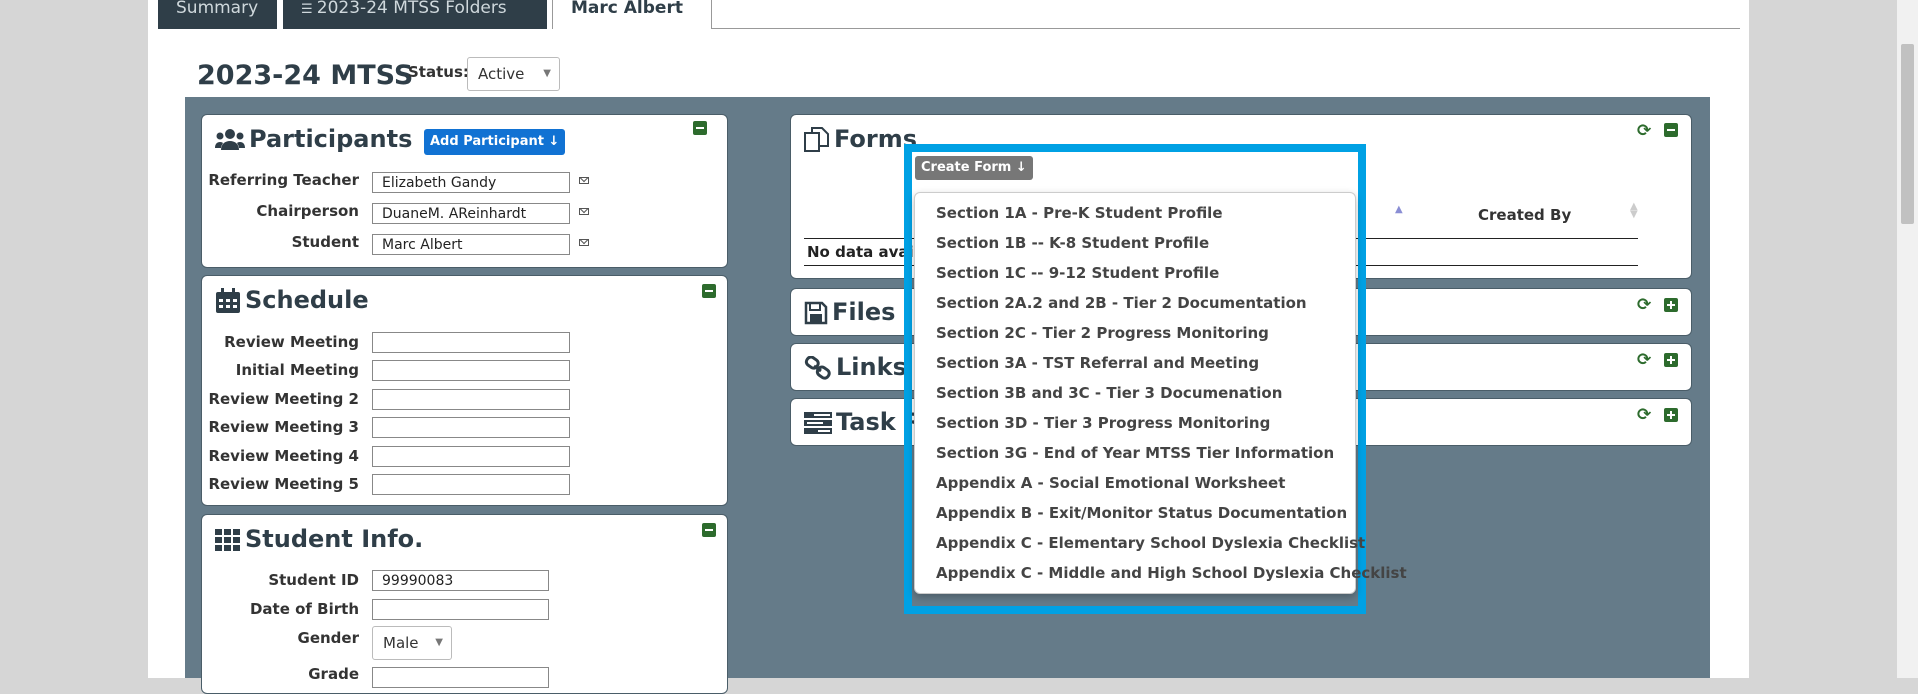 This screenshot has height=694, width=1918. Describe the element at coordinates (227, 540) in the screenshot. I see `grid-icon` at that location.